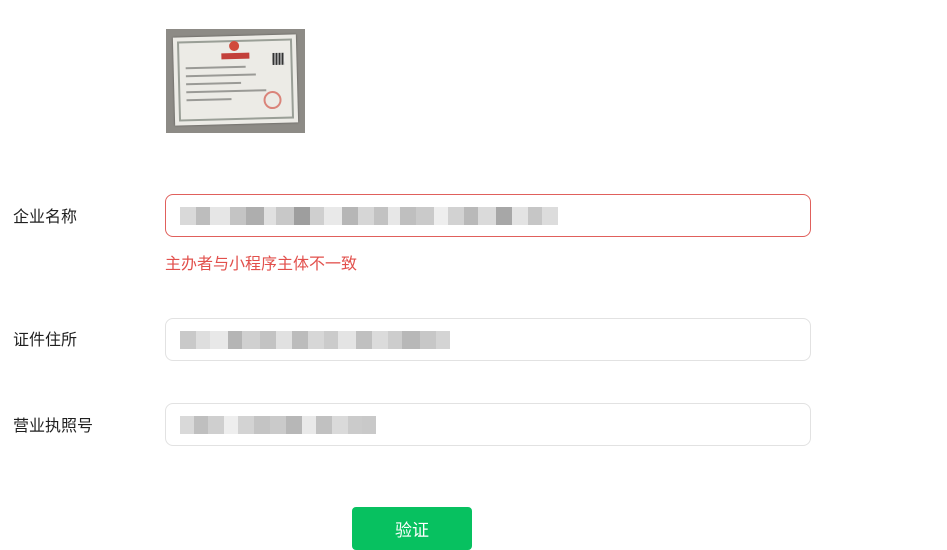  Describe the element at coordinates (53, 425) in the screenshot. I see `license-number-label: 营业执照号` at that location.